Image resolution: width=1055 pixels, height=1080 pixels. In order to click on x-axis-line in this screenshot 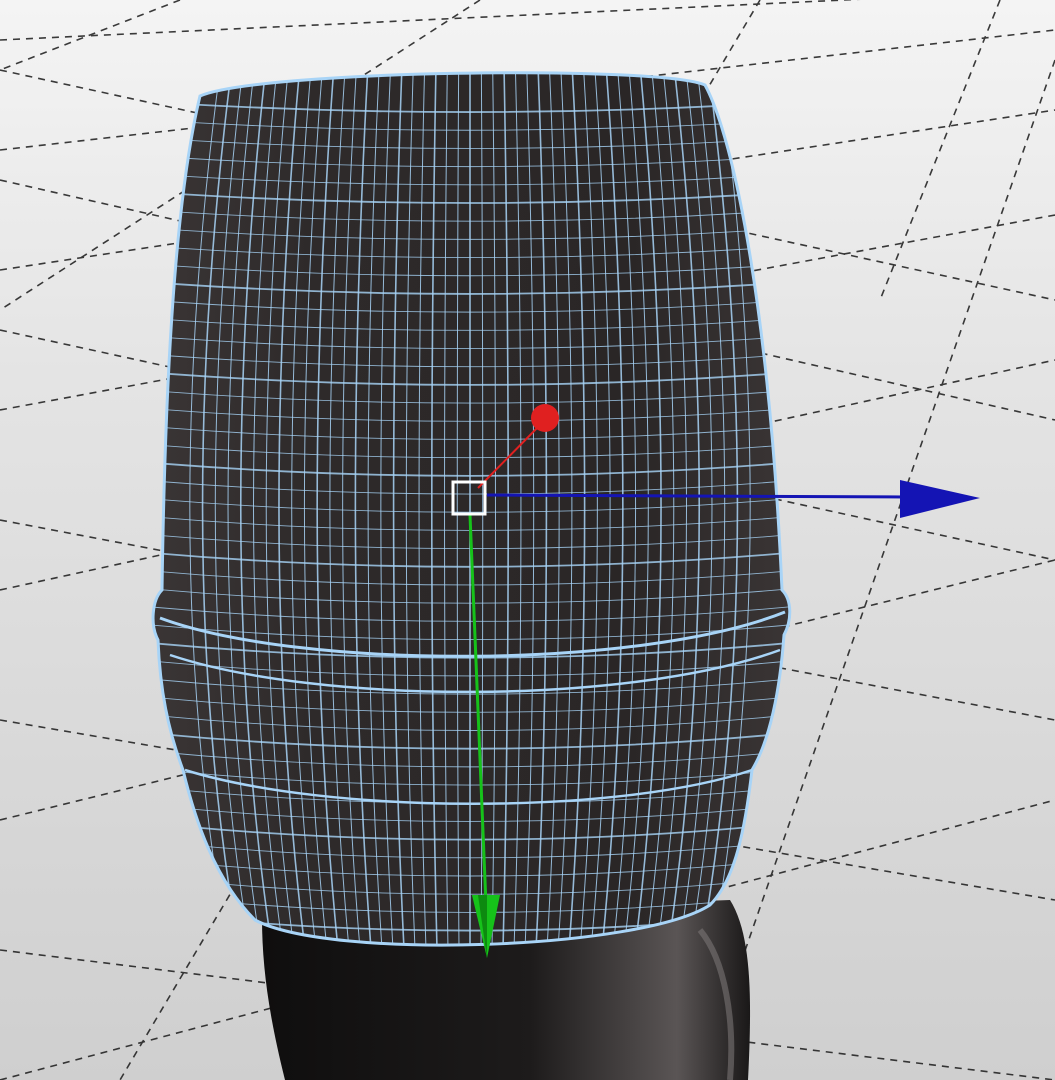, I will do `click(696, 496)`.